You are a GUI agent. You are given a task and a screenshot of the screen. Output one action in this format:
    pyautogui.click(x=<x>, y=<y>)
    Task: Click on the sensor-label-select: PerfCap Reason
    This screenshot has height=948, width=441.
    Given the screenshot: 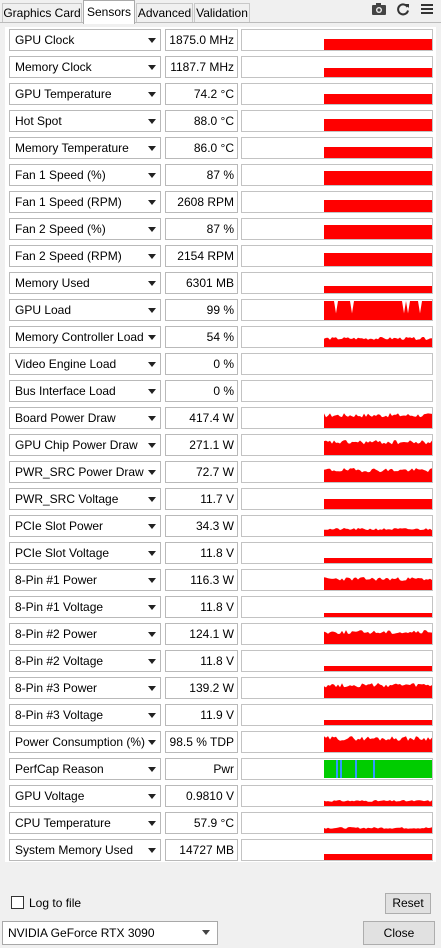 What is the action you would take?
    pyautogui.click(x=85, y=769)
    